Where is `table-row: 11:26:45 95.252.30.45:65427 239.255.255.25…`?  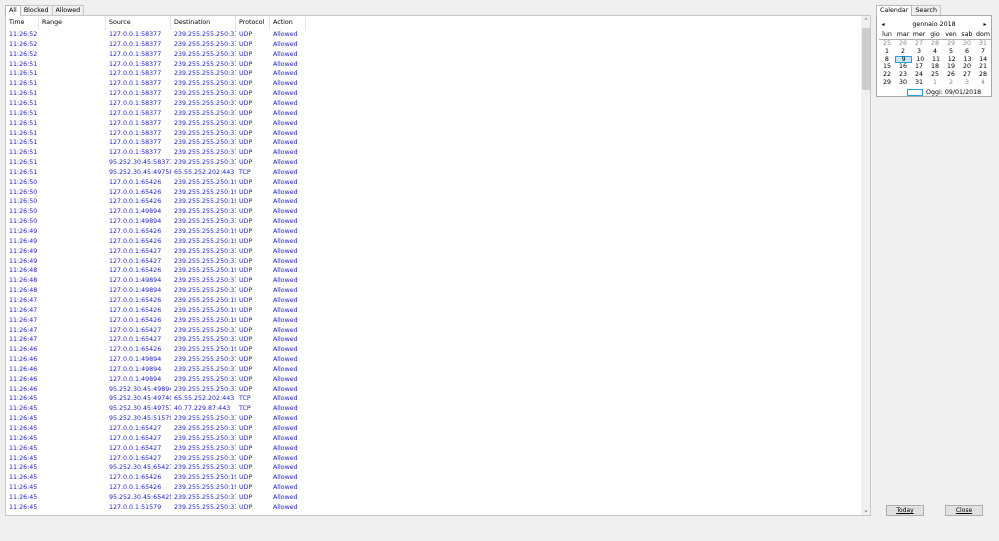 table-row: 11:26:45 95.252.30.45:65427 239.255.255.25… is located at coordinates (156, 468).